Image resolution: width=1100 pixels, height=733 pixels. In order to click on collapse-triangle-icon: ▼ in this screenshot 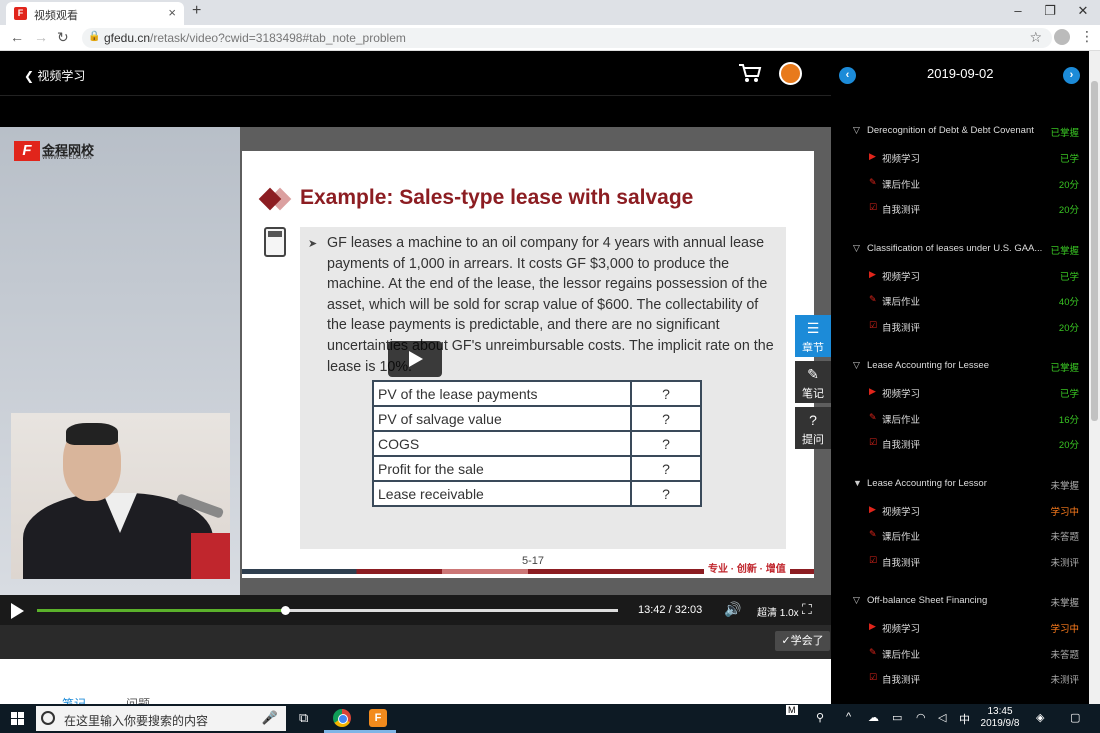, I will do `click(857, 483)`.